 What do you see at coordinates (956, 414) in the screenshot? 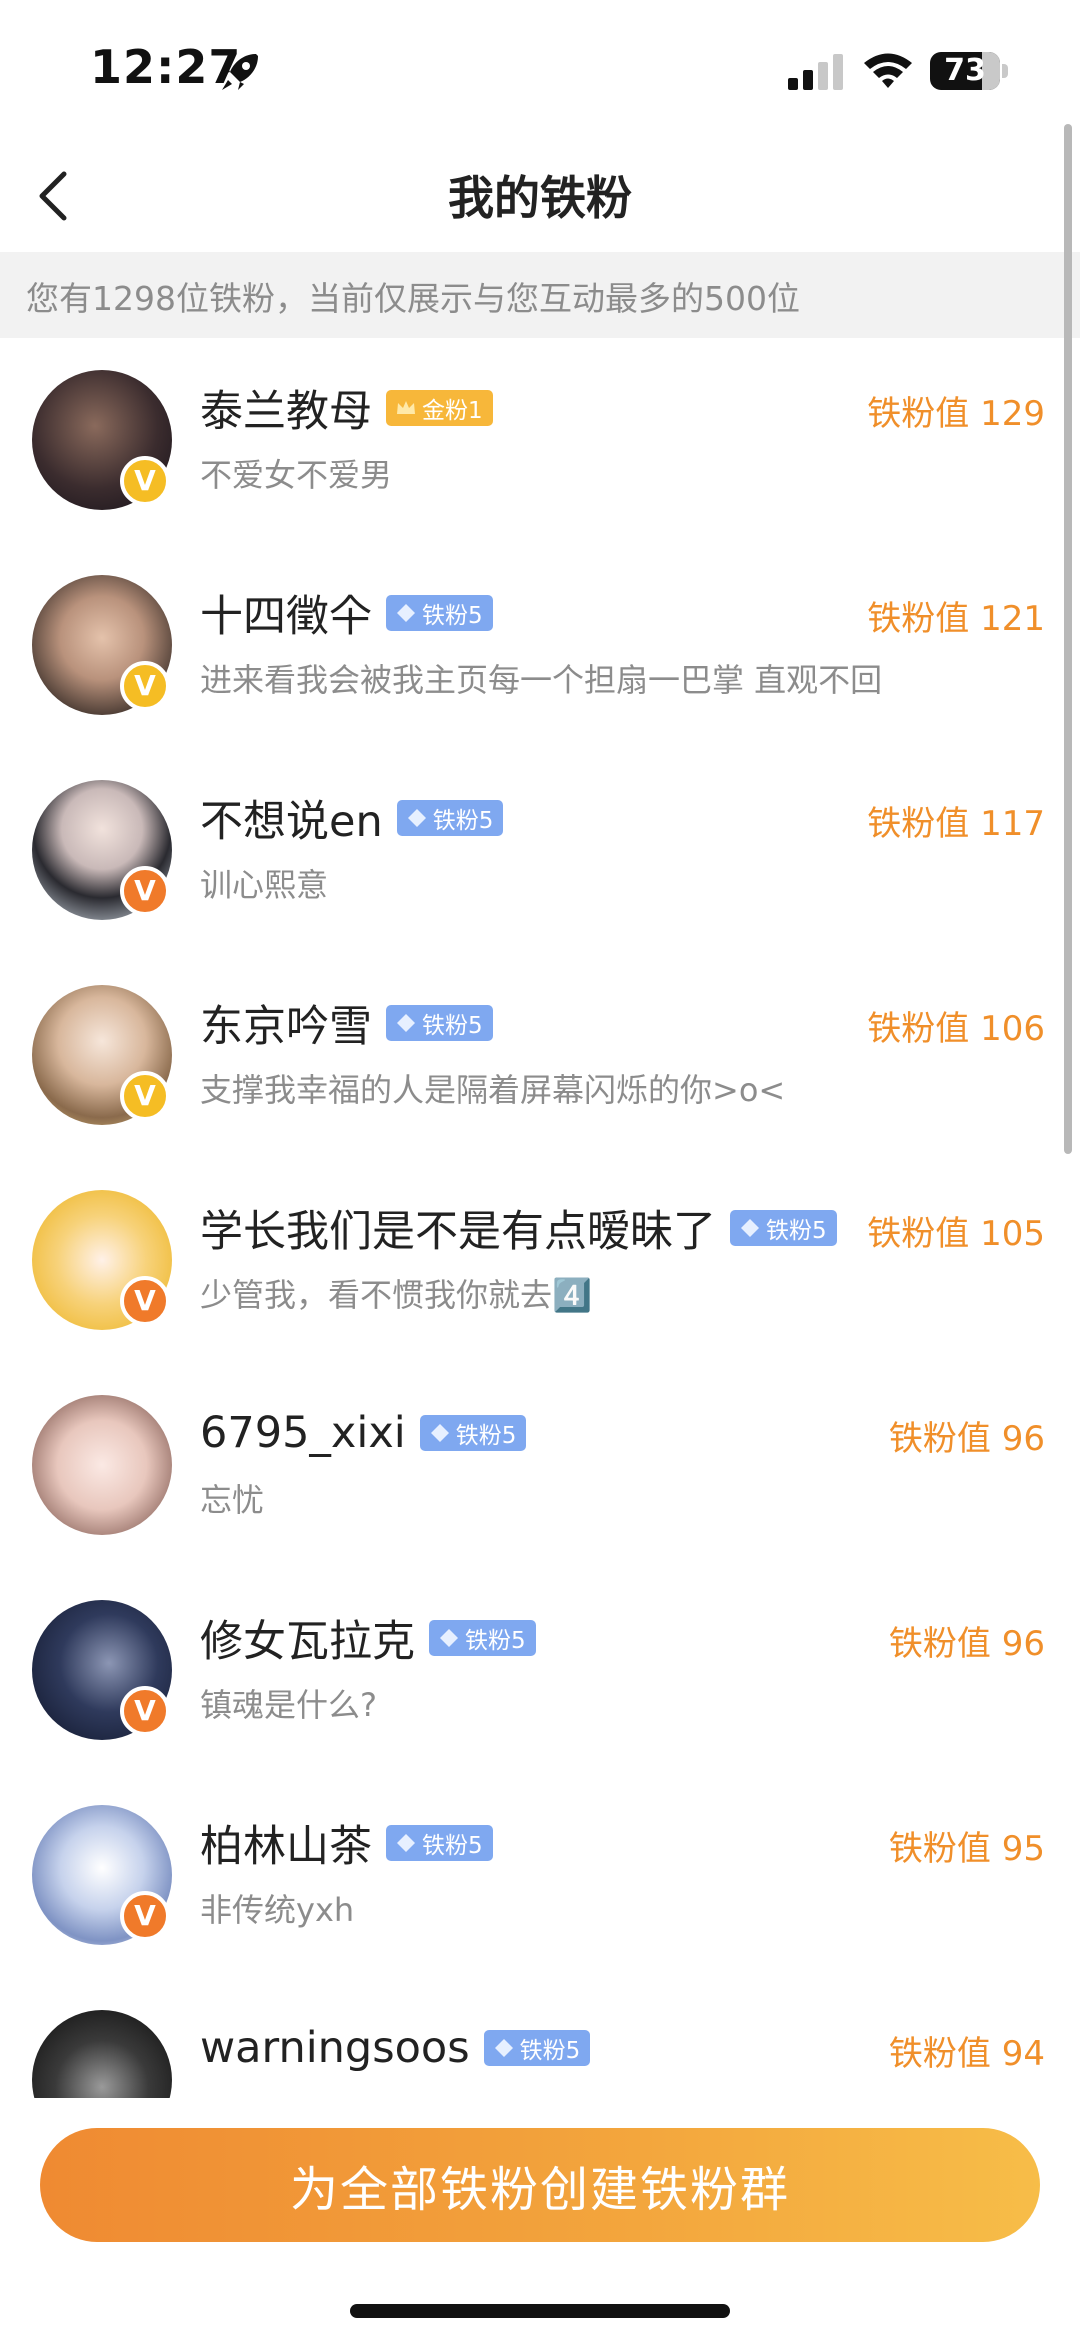
I see `fan-score: 铁粉值 129` at bounding box center [956, 414].